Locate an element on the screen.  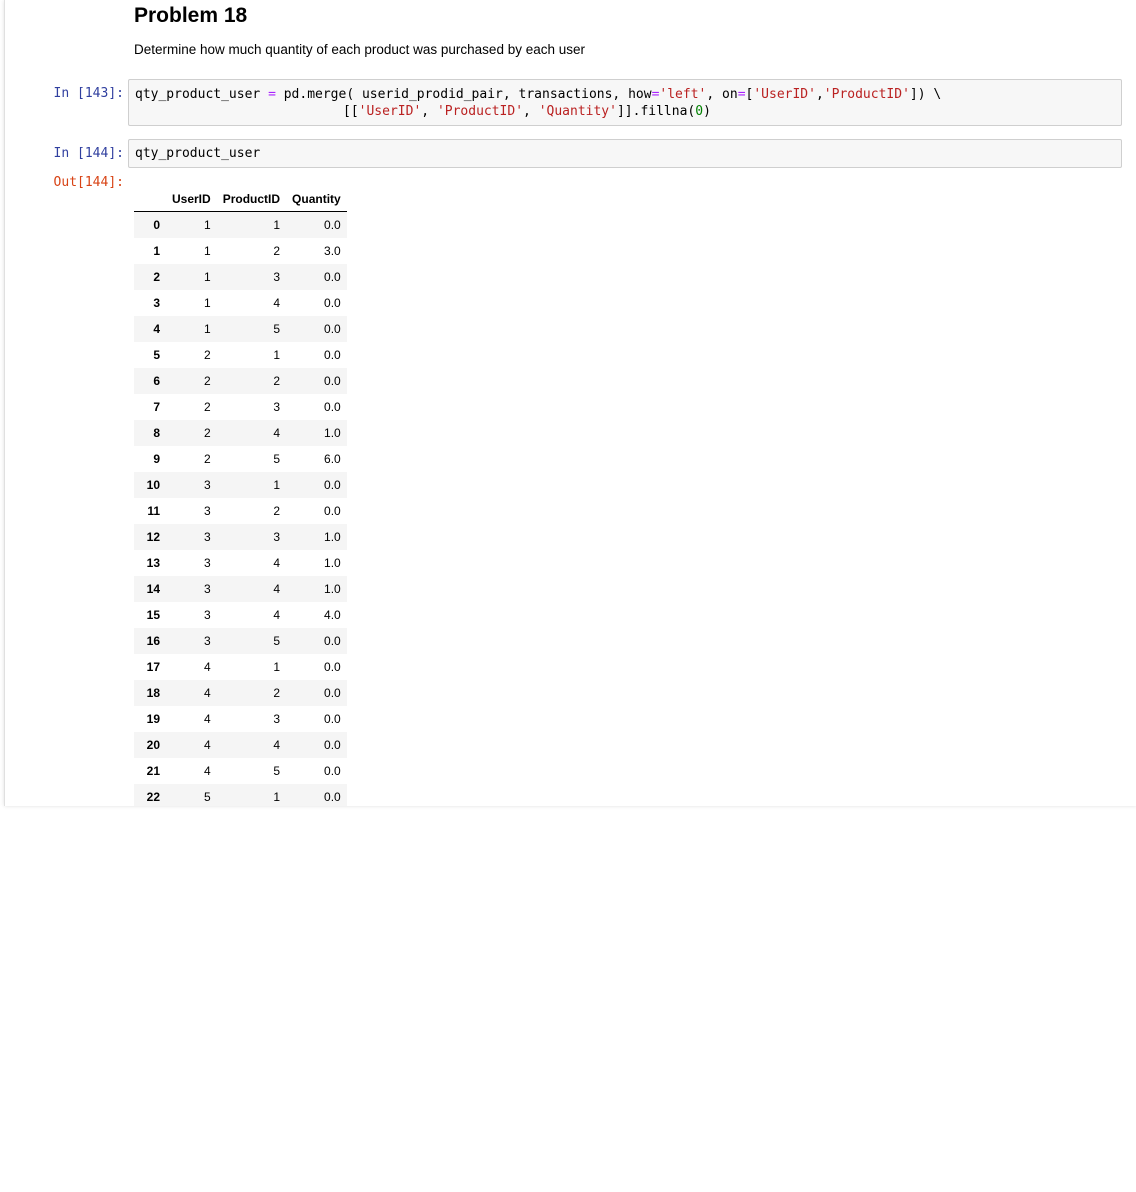
table-row: 16 3 5 0.0 is located at coordinates (240, 641).